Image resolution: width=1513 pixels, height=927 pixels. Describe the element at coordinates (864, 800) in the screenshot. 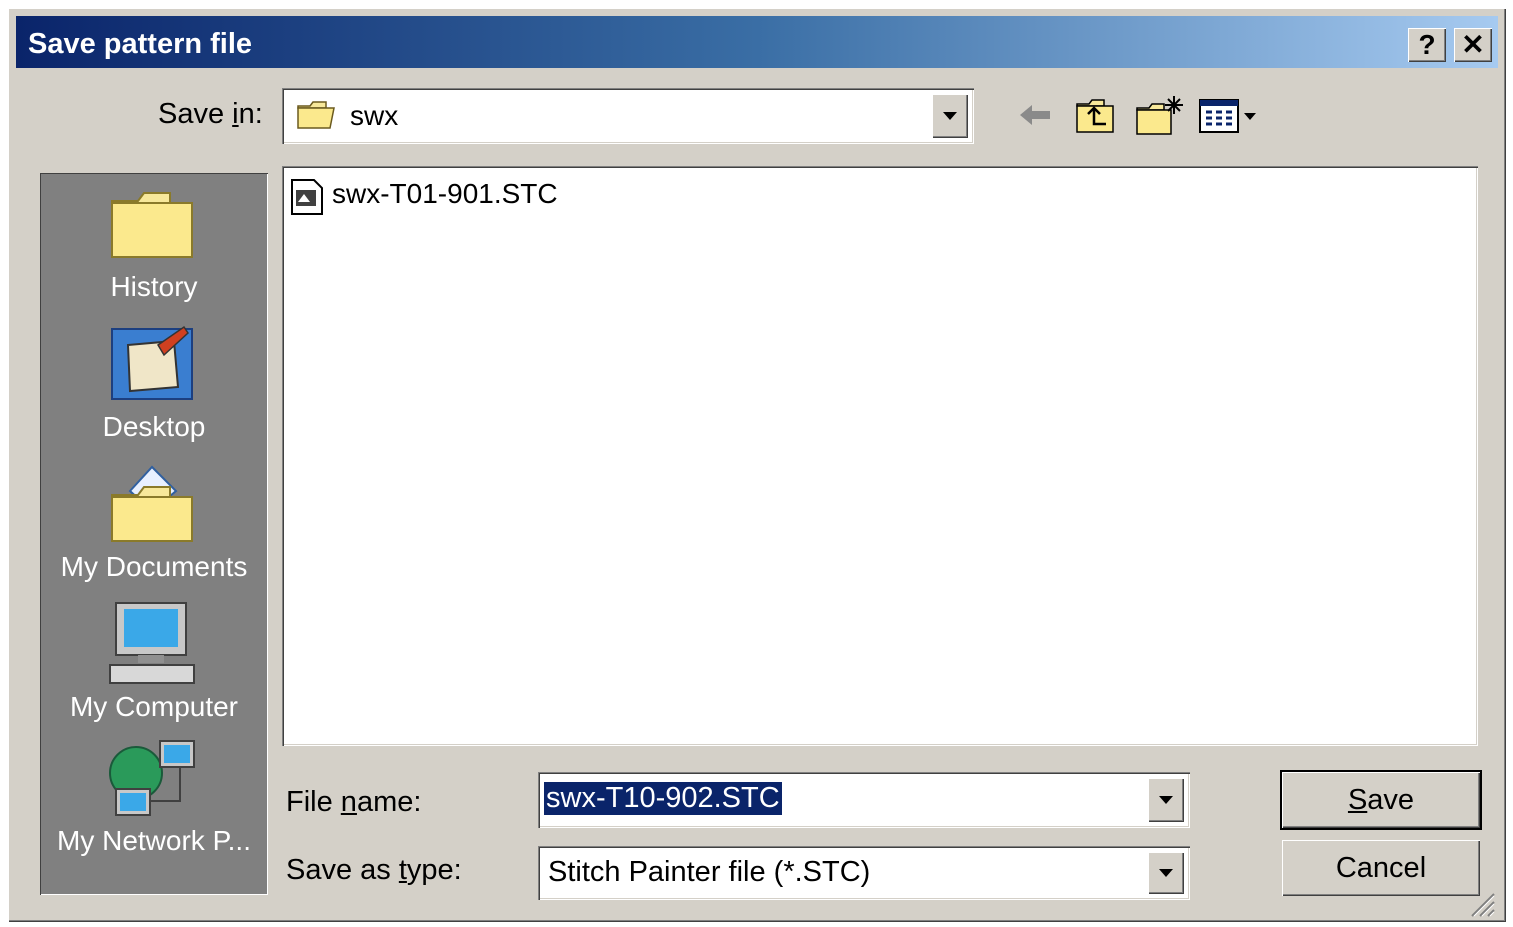

I see `file-name-combobox: swx-T10-902.STC` at that location.